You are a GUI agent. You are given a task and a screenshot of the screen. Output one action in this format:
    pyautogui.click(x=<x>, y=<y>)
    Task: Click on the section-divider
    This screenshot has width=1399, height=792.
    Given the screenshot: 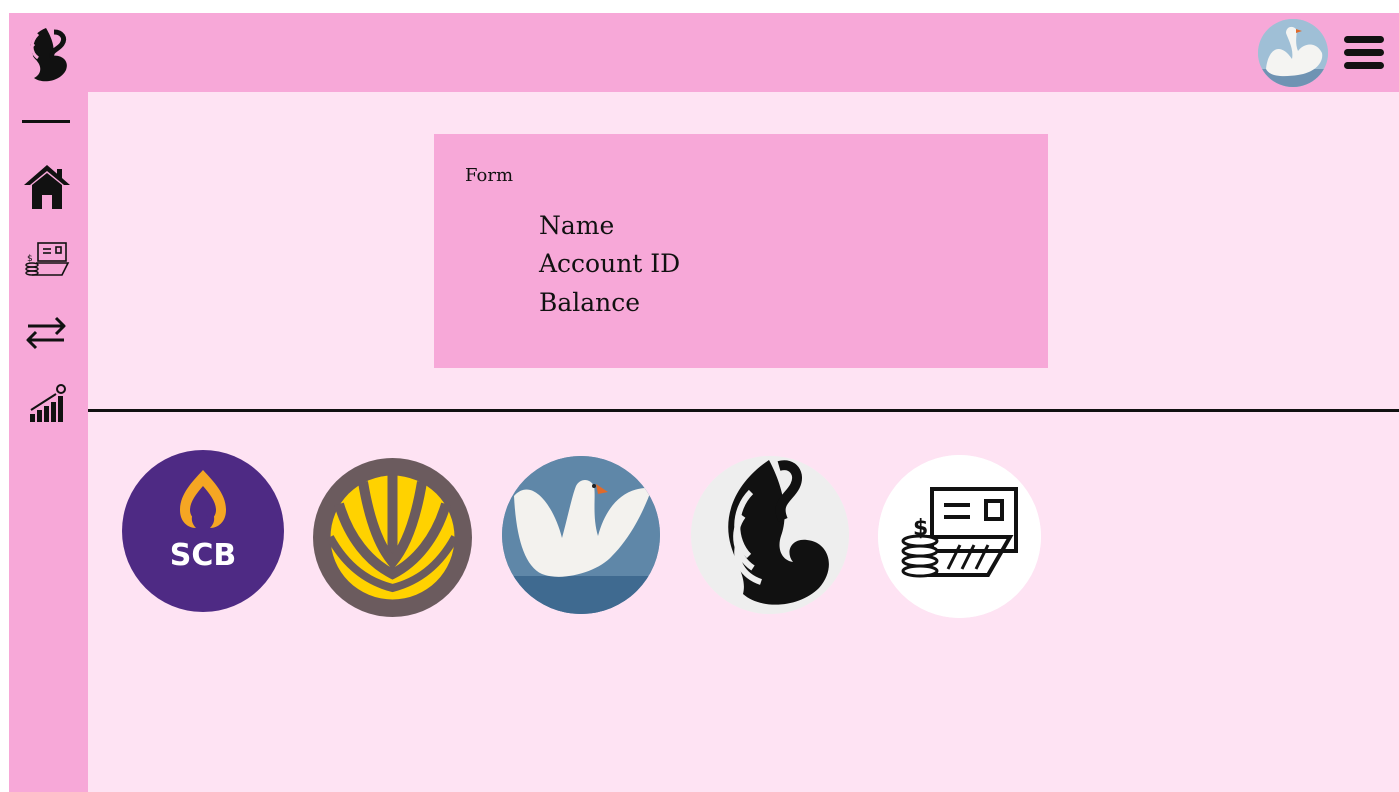 What is the action you would take?
    pyautogui.click(x=743, y=410)
    